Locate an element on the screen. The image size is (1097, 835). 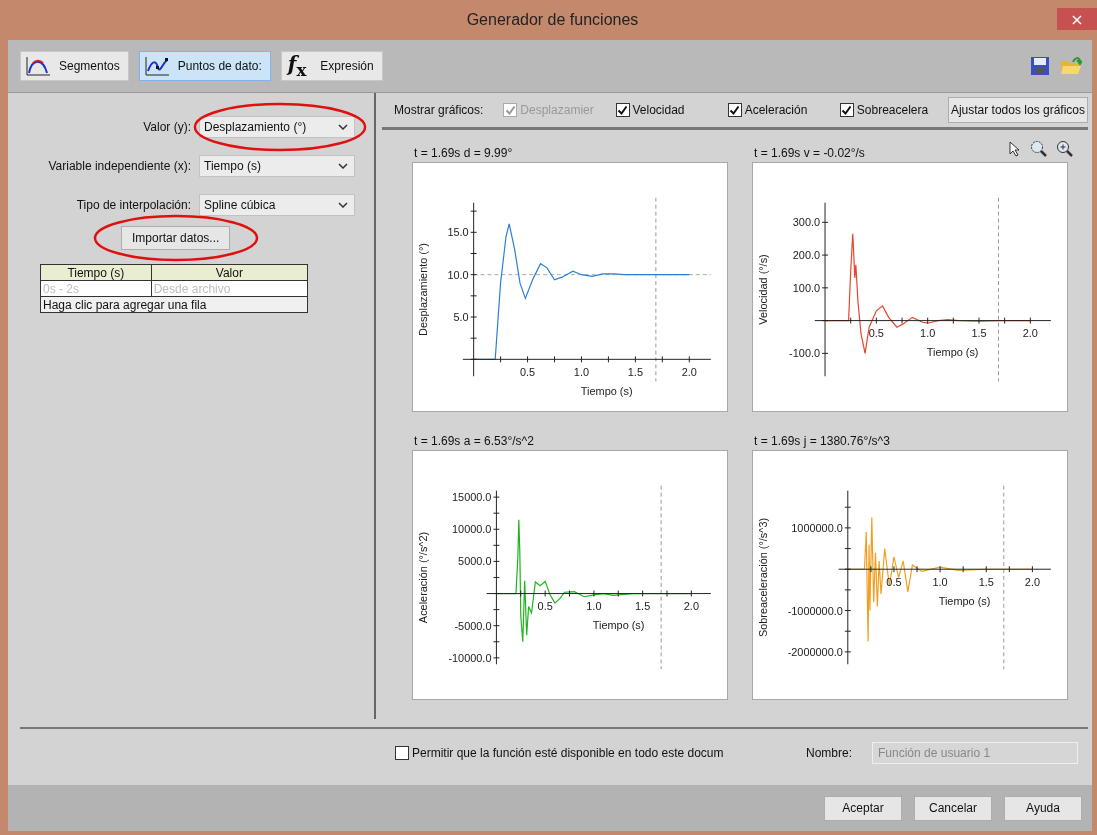
field-label: Variable independiente (x): is located at coordinates (119, 165).